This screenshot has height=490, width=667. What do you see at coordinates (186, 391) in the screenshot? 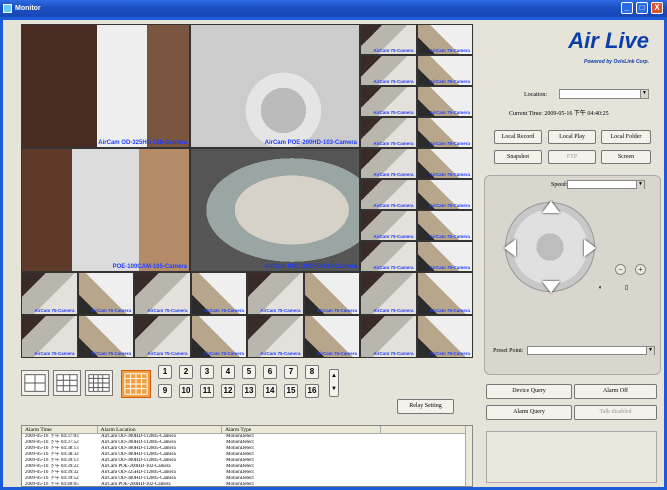
I see `channel-button-10: 10` at bounding box center [186, 391].